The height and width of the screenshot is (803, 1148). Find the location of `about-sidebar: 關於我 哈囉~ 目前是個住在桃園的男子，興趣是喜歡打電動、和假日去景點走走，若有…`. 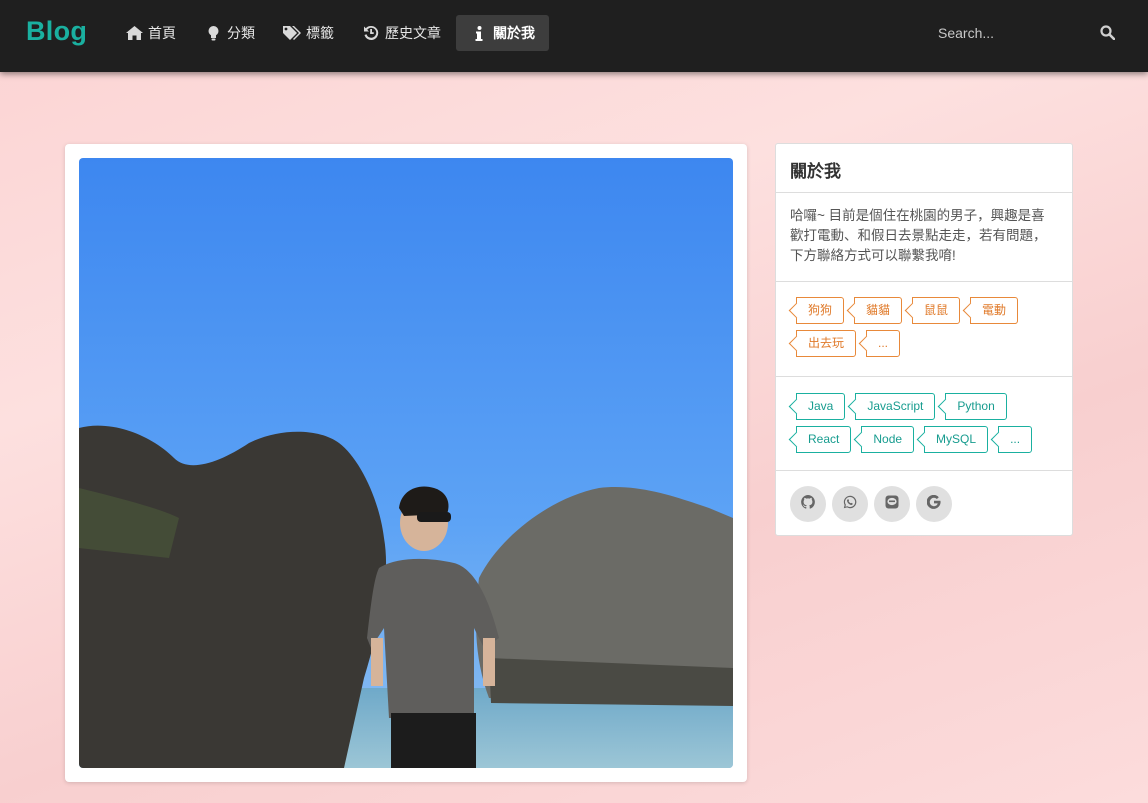

about-sidebar: 關於我 哈囉~ 目前是個住在桃園的男子，興趣是喜歡打電動、和假日去景點走走，若有… is located at coordinates (924, 339).